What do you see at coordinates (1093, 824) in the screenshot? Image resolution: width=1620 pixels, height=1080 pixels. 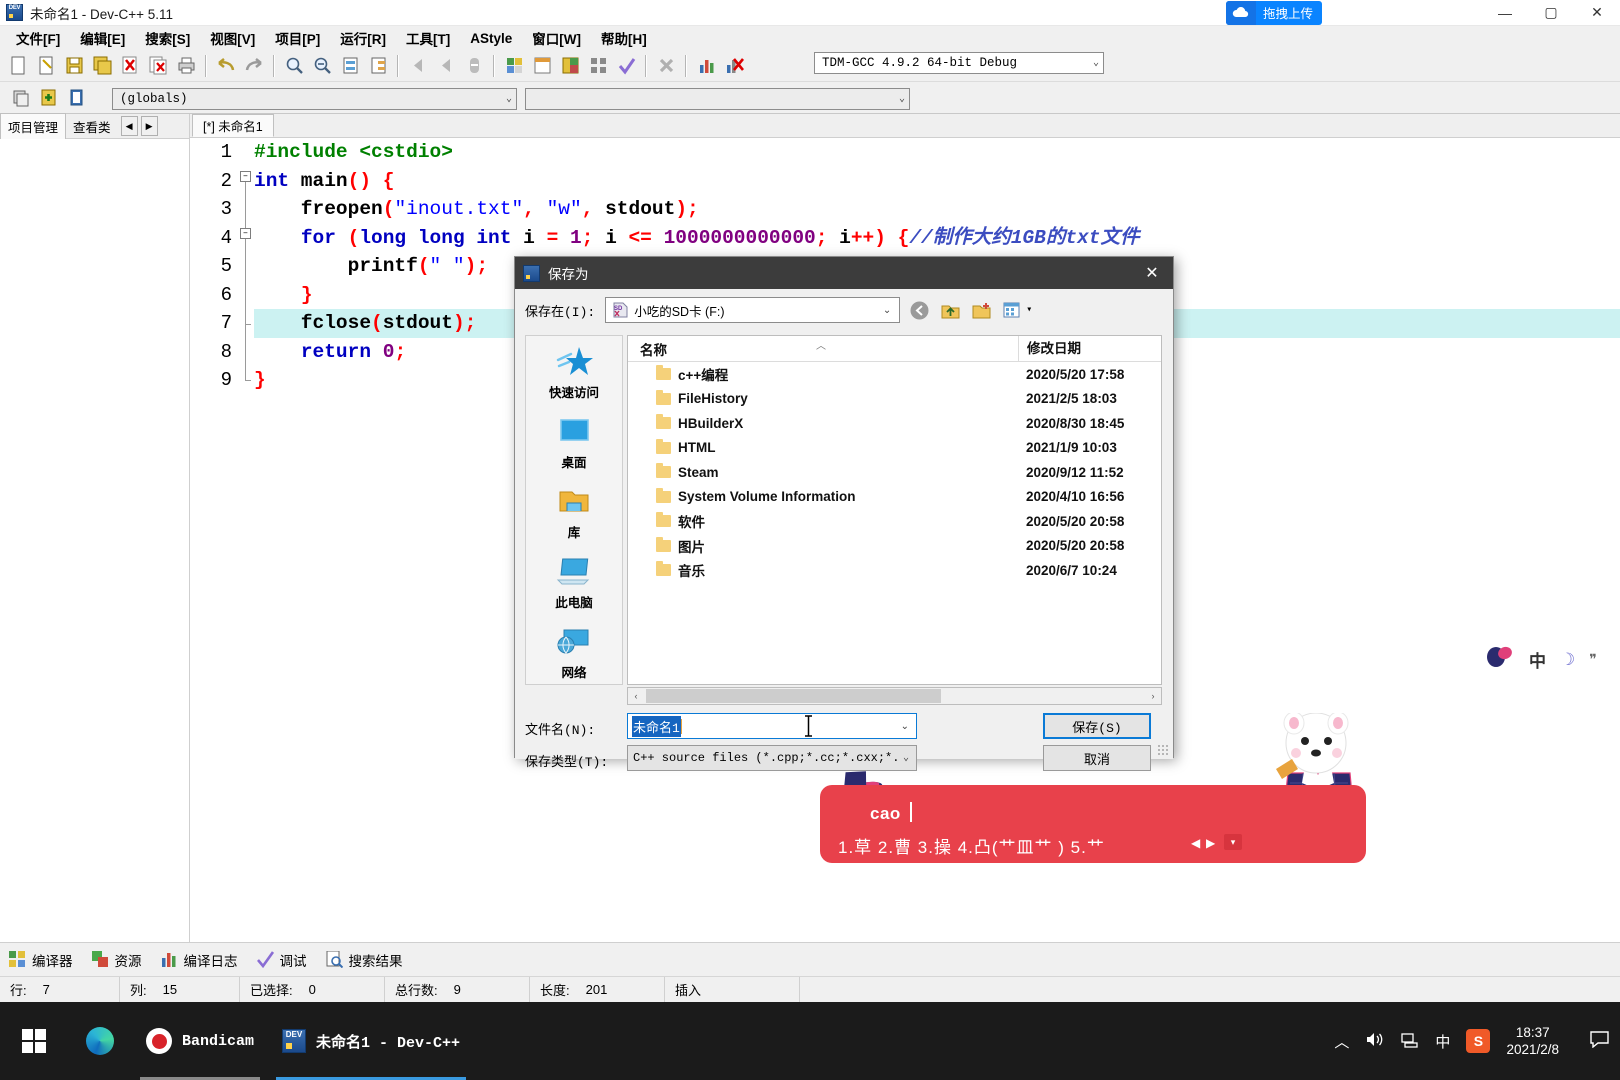 I see `ime-candidate-bar: cao 1.草 2.曹 3.操 4.凸(艹皿艹 ) 5.艹 ◀ ▶ ▾` at bounding box center [1093, 824].